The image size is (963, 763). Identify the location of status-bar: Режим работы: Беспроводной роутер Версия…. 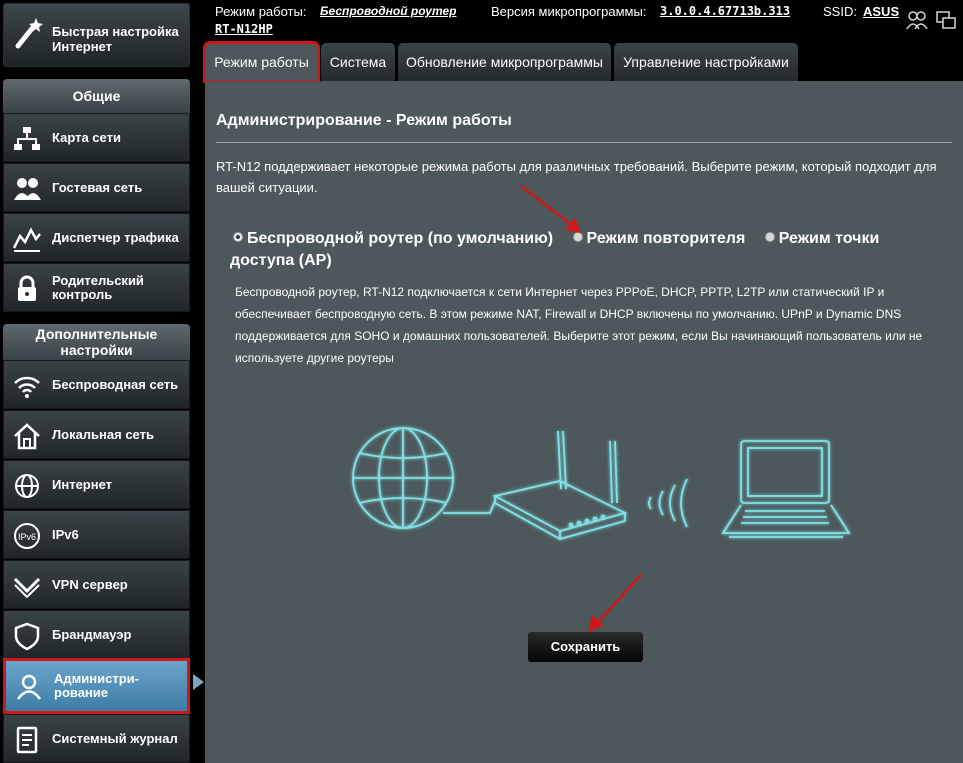
(584, 20).